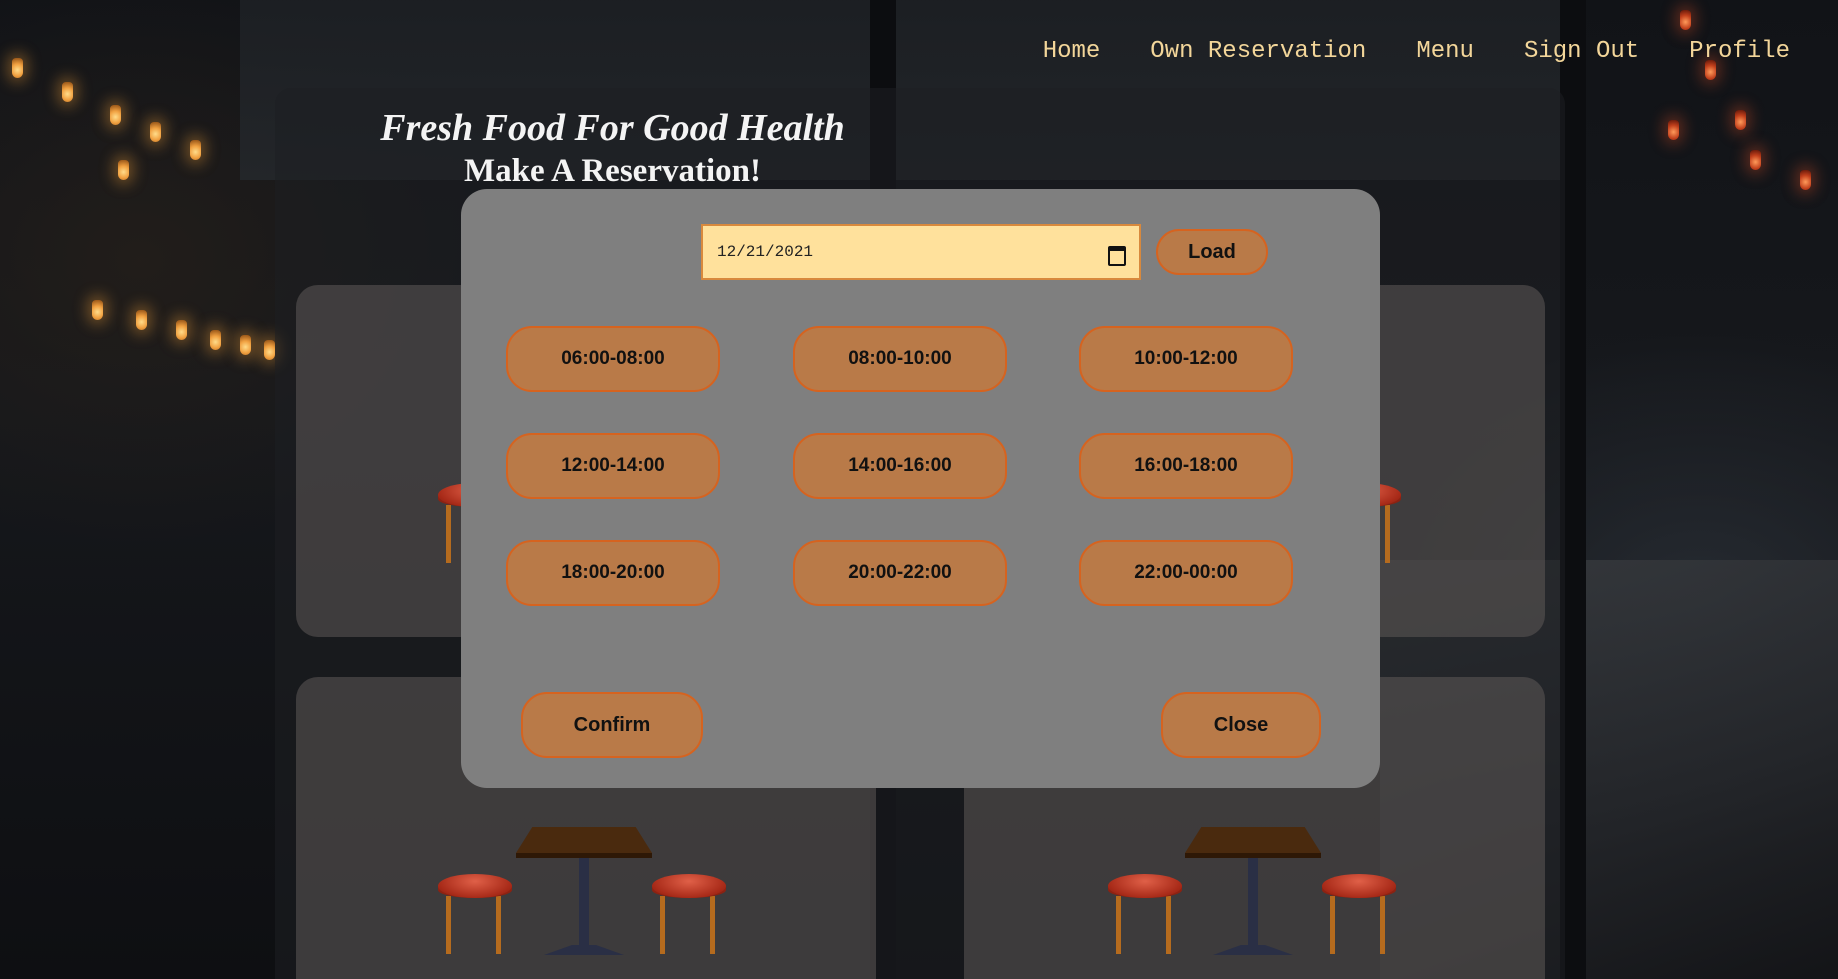 Image resolution: width=1838 pixels, height=979 pixels. What do you see at coordinates (1739, 51) in the screenshot?
I see `nav-profile-link: Profile` at bounding box center [1739, 51].